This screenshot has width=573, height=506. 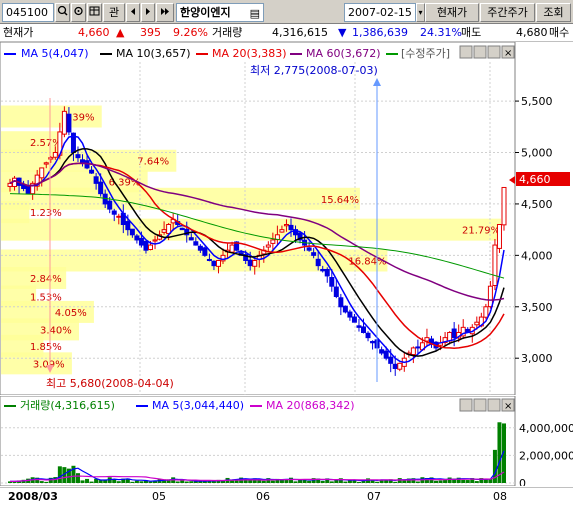 I want to click on volume-profile-label: 16.84%, so click(x=367, y=261).